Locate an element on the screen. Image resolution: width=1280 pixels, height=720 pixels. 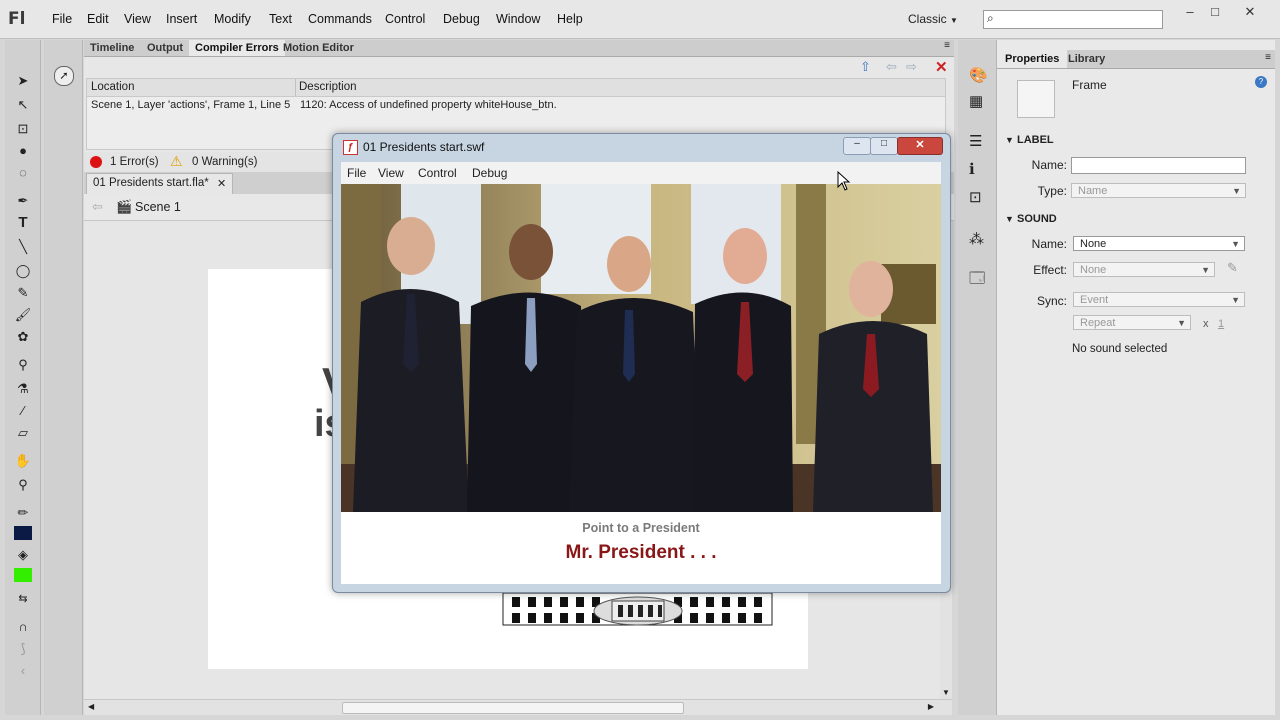
column-description: Description is located at coordinates (328, 87).